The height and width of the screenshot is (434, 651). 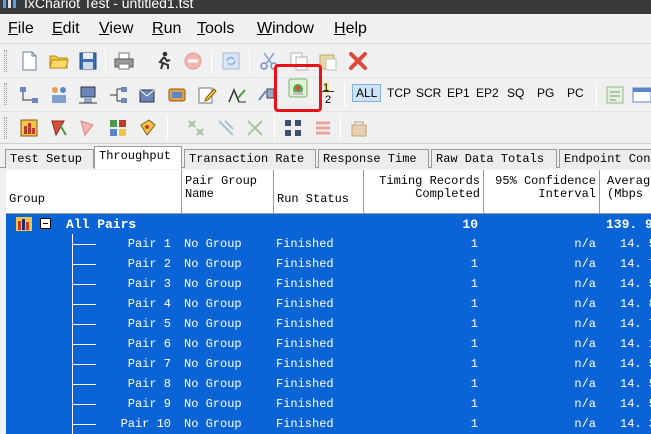 What do you see at coordinates (88, 95) in the screenshot?
I see `add-vpn-pair-button` at bounding box center [88, 95].